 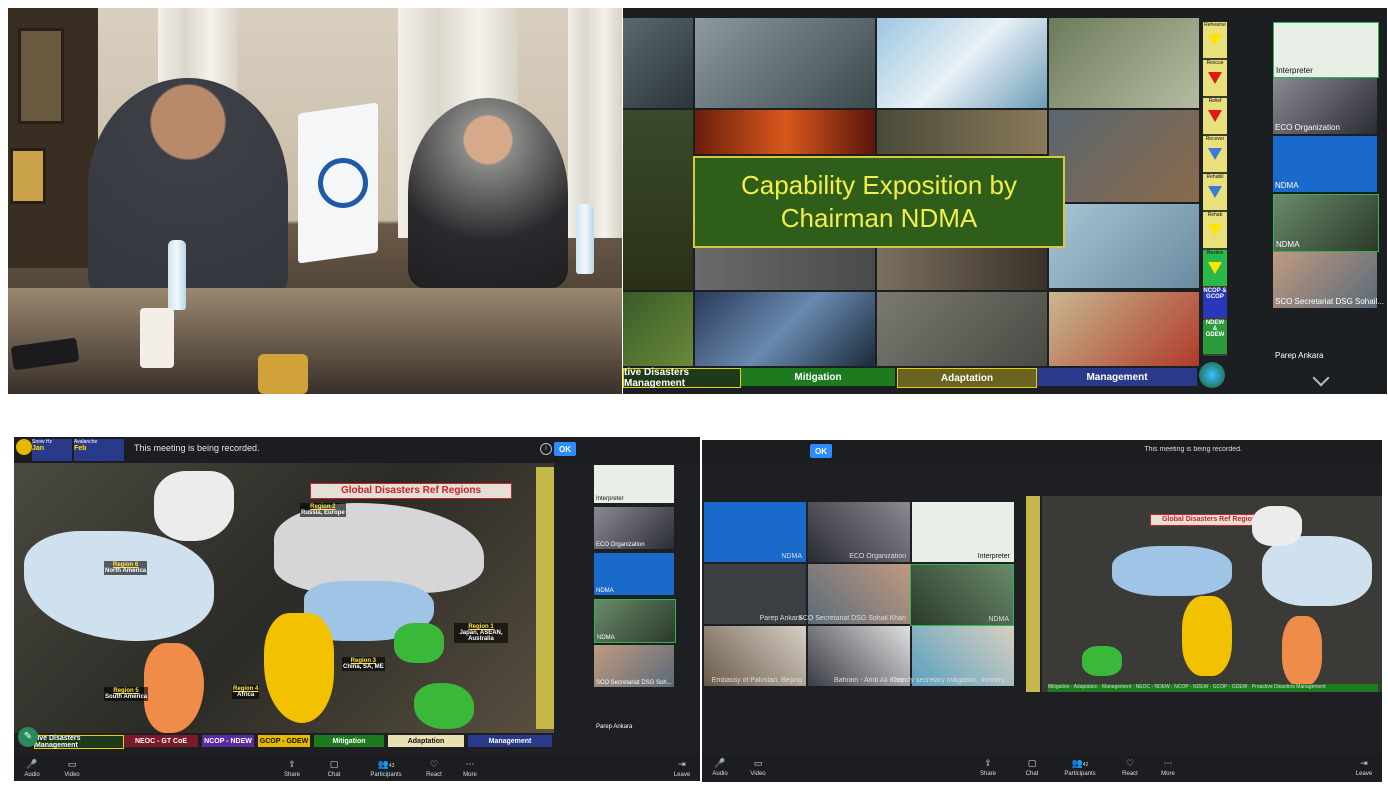 What do you see at coordinates (1215, 230) in the screenshot?
I see `phase-rehab: Rehab` at bounding box center [1215, 230].